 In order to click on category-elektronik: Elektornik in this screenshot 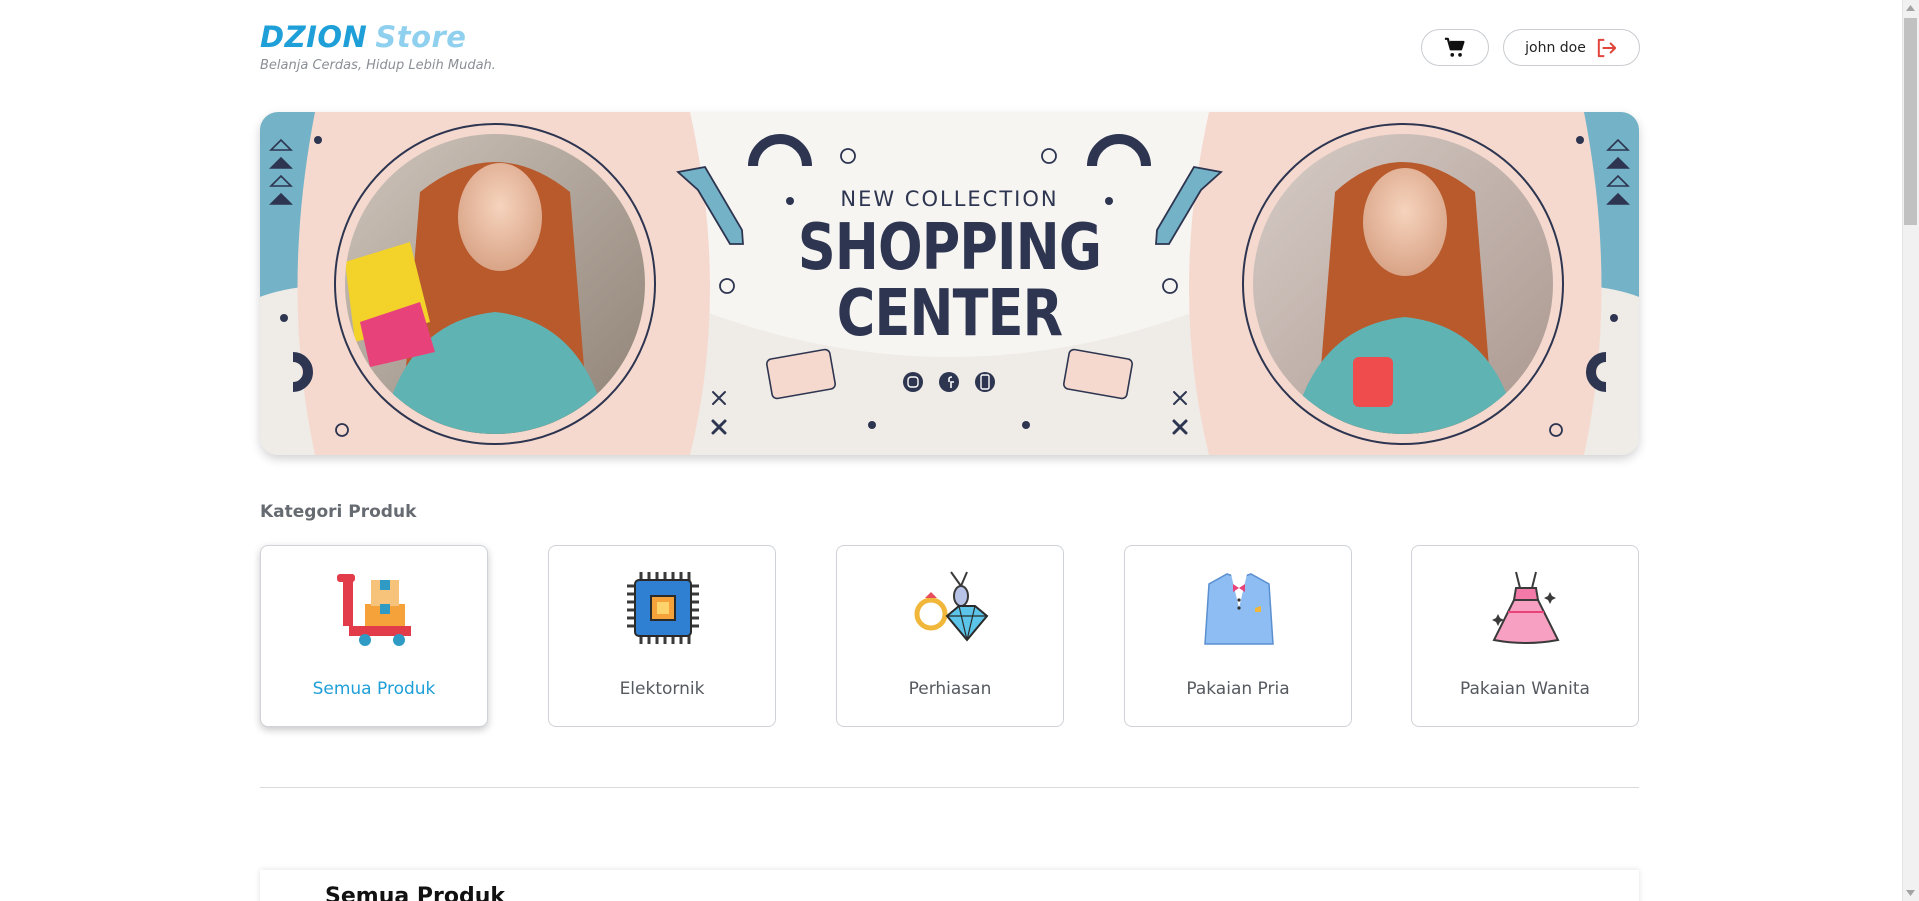, I will do `click(662, 636)`.